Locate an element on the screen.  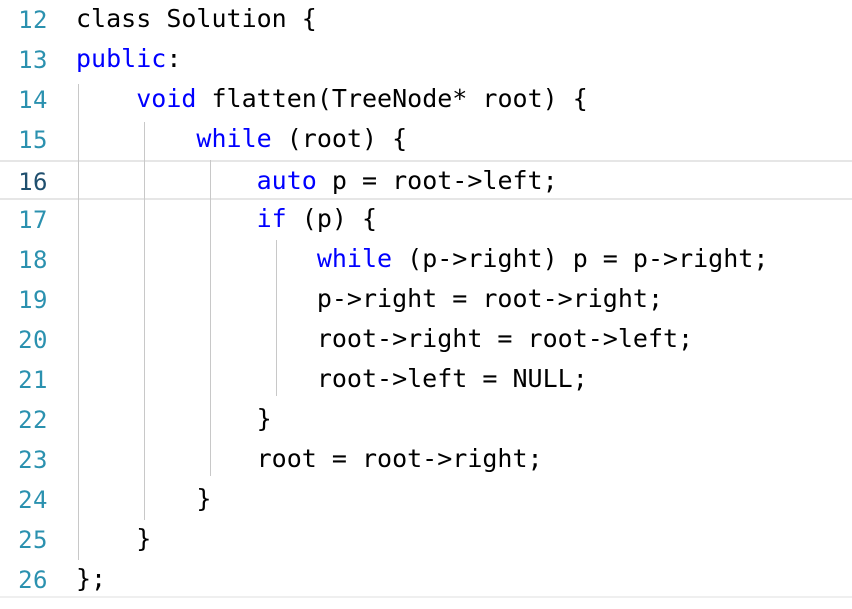
code-text: root = root->right; is located at coordinates (309, 459).